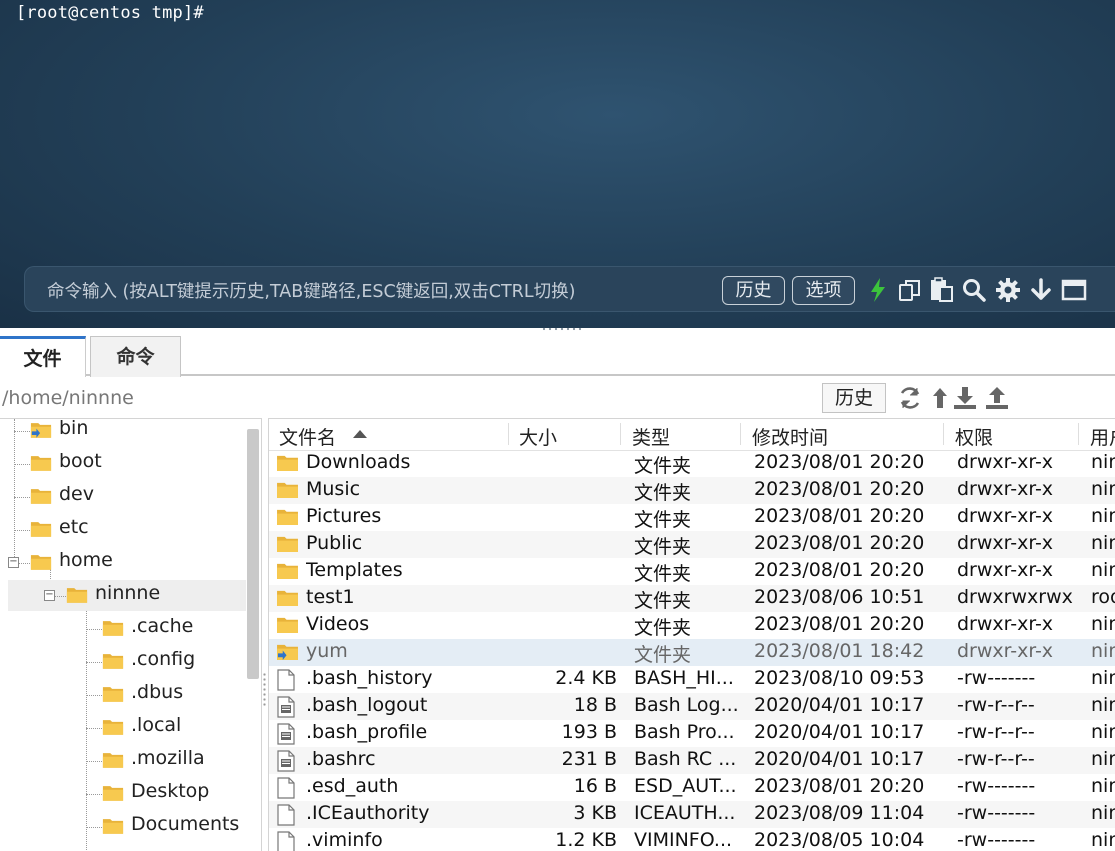 This screenshot has height=851, width=1115. What do you see at coordinates (123, 826) in the screenshot?
I see `tree-item-documents: Documents` at bounding box center [123, 826].